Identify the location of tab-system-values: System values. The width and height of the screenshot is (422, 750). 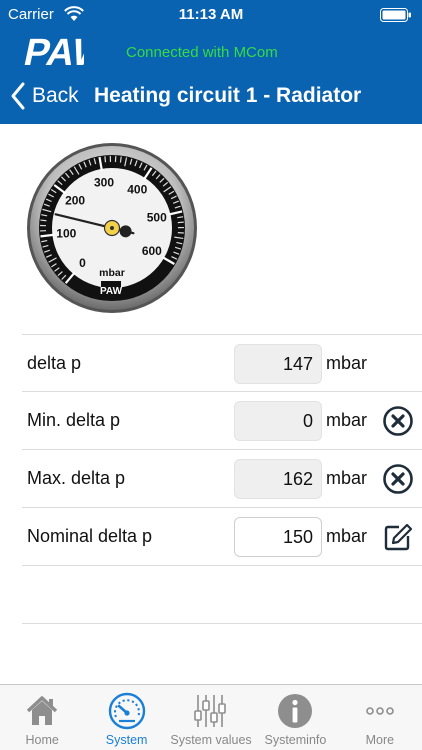
(211, 717).